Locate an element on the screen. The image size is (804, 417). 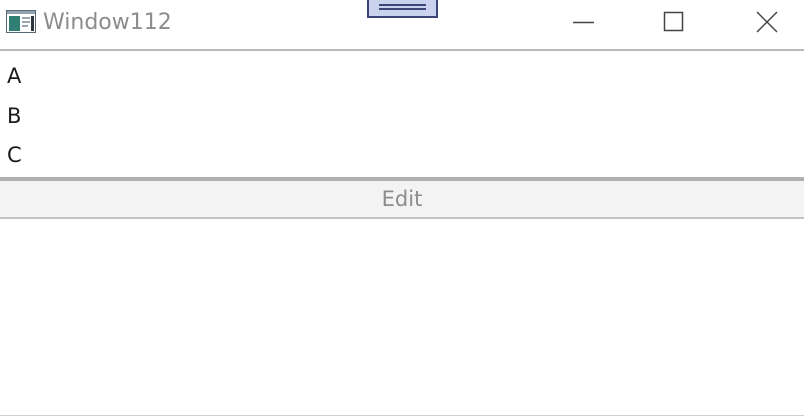
list-item: C is located at coordinates (402, 155).